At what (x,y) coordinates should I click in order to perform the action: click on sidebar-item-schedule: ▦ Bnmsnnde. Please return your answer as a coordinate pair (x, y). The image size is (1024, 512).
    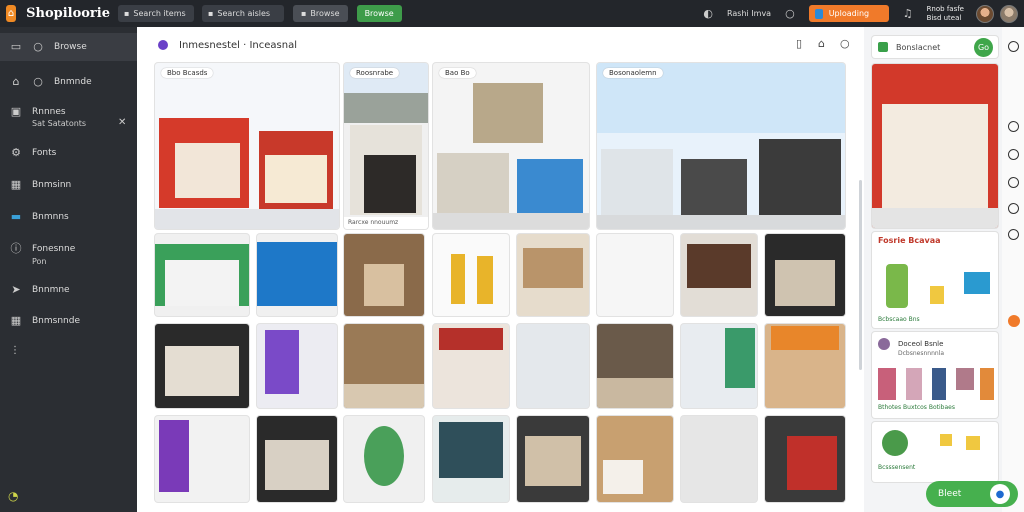
    Looking at the image, I should click on (68, 321).